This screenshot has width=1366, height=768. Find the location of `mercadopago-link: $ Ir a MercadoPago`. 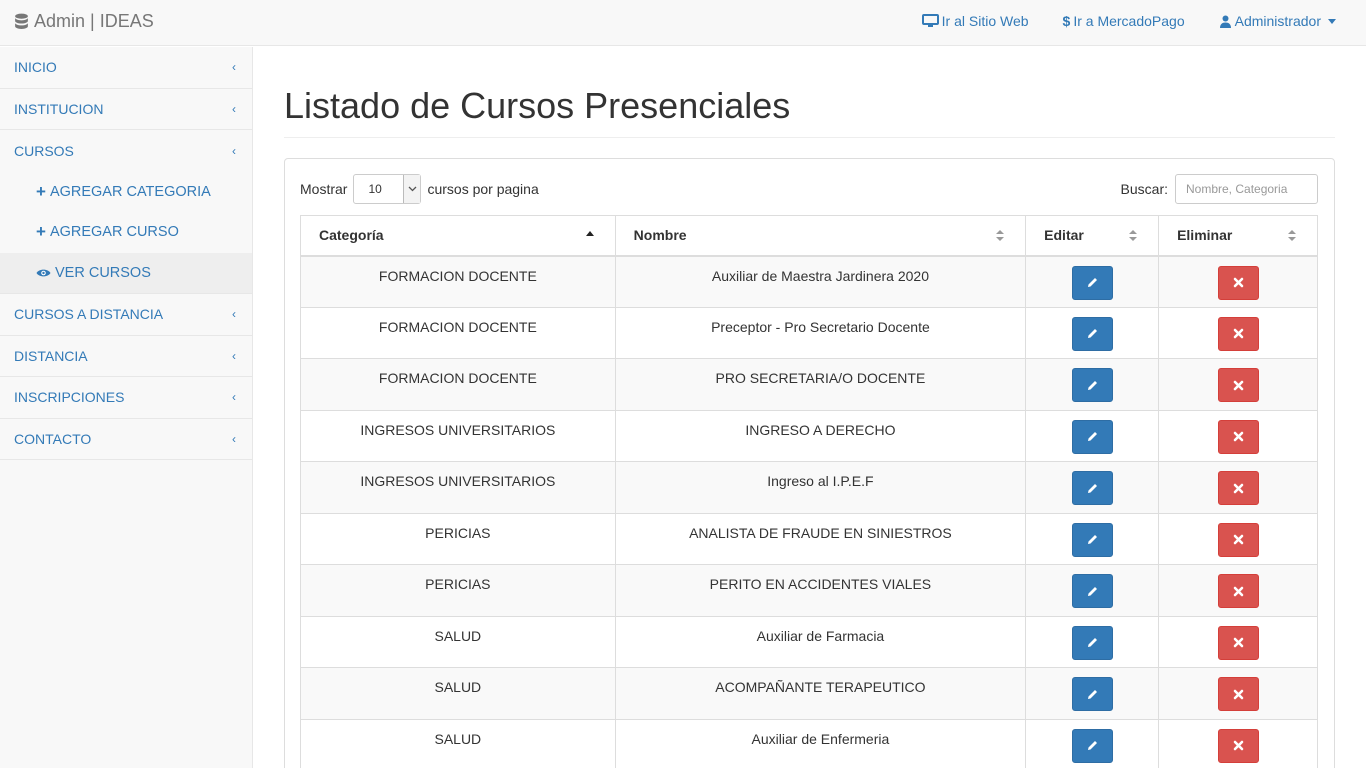

mercadopago-link: $ Ir a MercadoPago is located at coordinates (1124, 21).